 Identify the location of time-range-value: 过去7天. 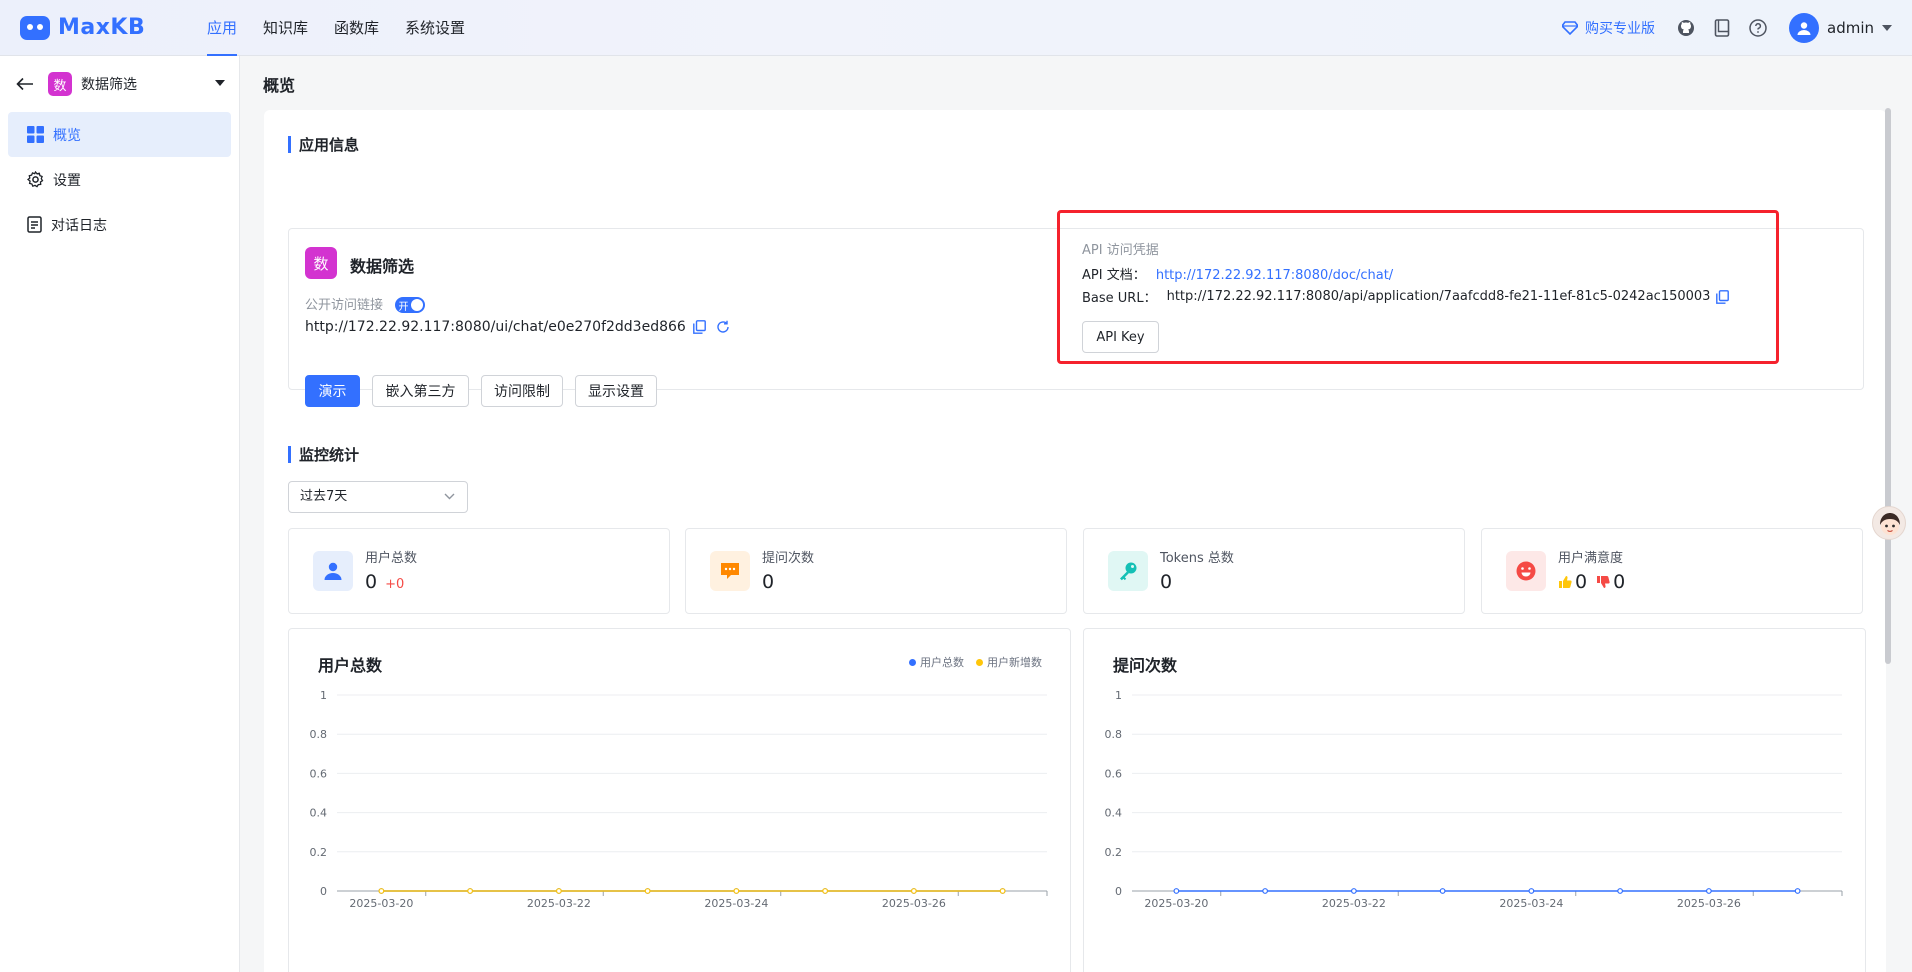
(324, 496).